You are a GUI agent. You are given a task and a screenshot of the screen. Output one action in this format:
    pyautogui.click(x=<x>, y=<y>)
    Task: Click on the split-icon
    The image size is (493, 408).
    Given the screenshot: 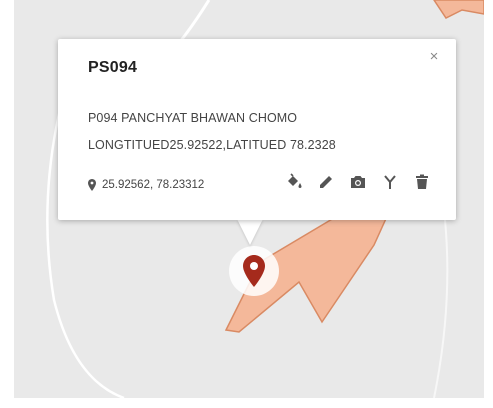 What is the action you would take?
    pyautogui.click(x=390, y=182)
    